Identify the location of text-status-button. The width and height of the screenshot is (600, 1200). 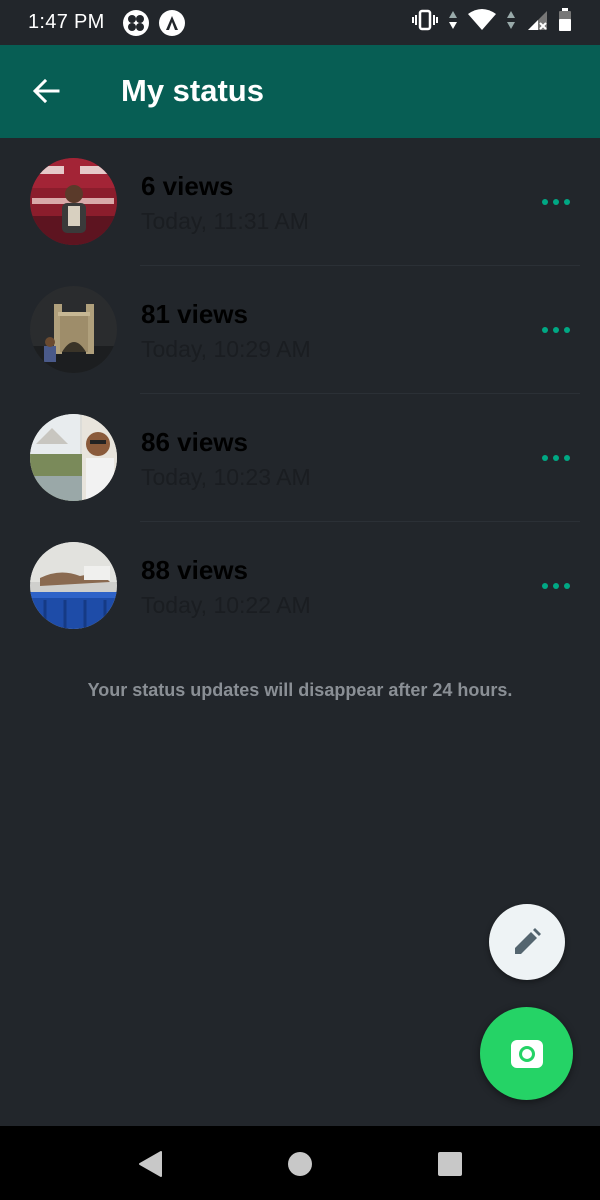
(527, 942).